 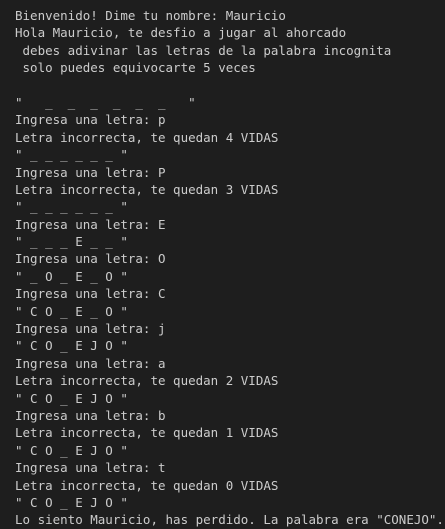 What do you see at coordinates (135, 68) in the screenshot?
I see `lives-rule-line: solo puedes equivocarte 5 veces` at bounding box center [135, 68].